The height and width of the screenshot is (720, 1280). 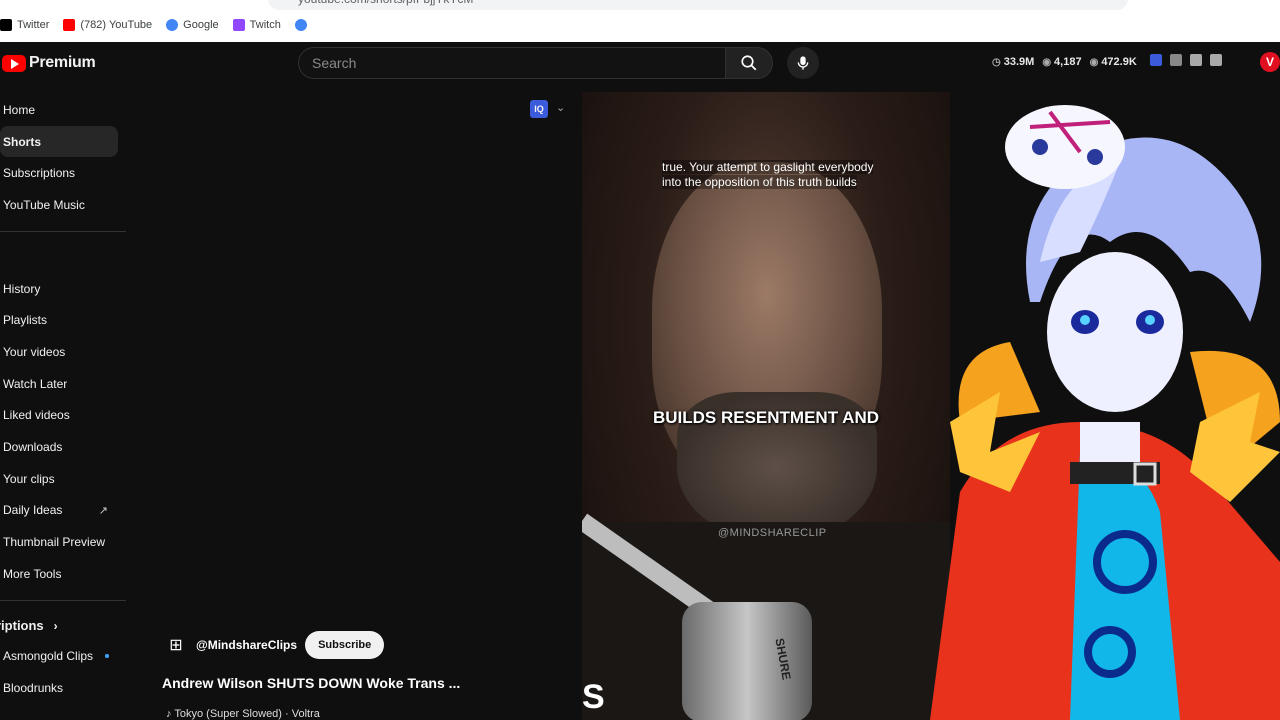 What do you see at coordinates (1270, 62) in the screenshot?
I see `avatar: V` at bounding box center [1270, 62].